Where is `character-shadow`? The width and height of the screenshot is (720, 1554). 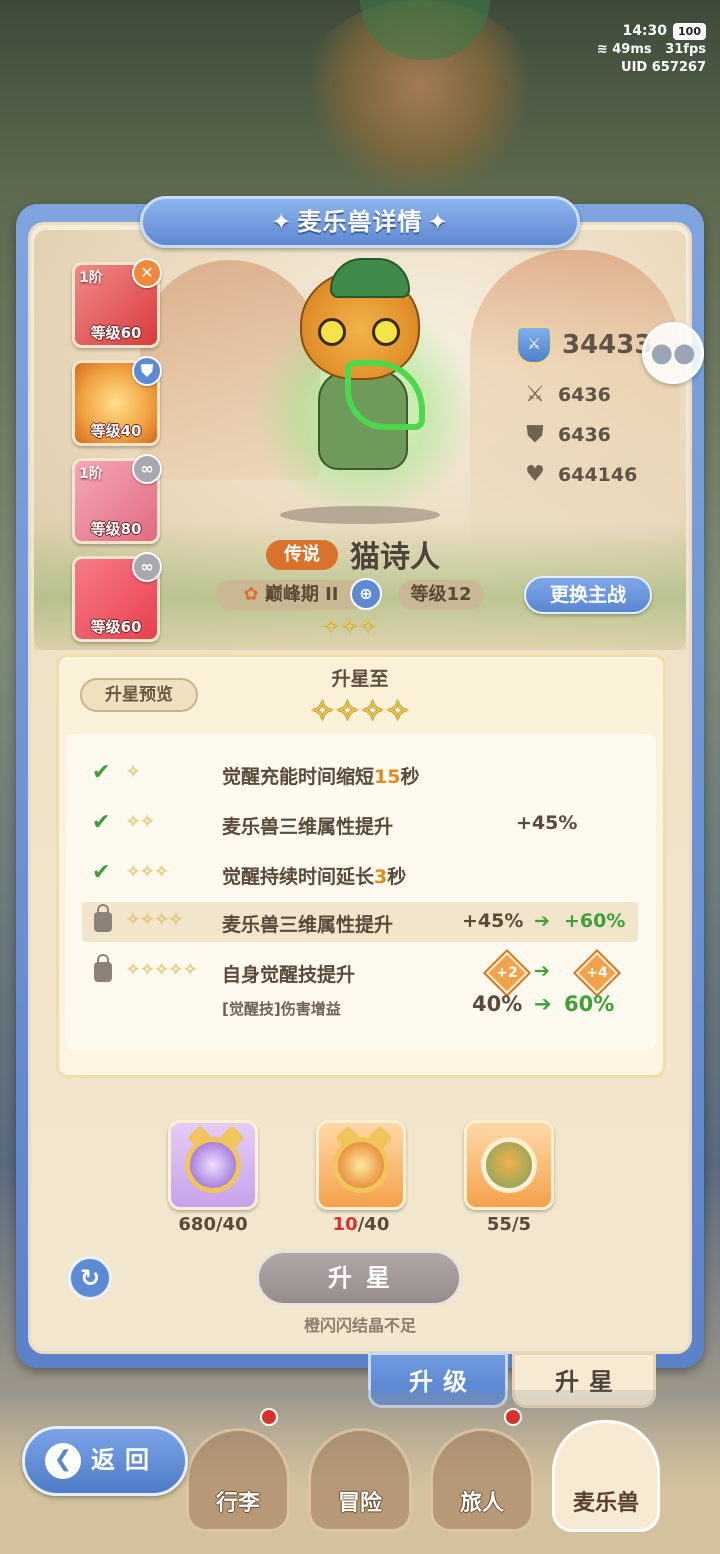 character-shadow is located at coordinates (360, 515).